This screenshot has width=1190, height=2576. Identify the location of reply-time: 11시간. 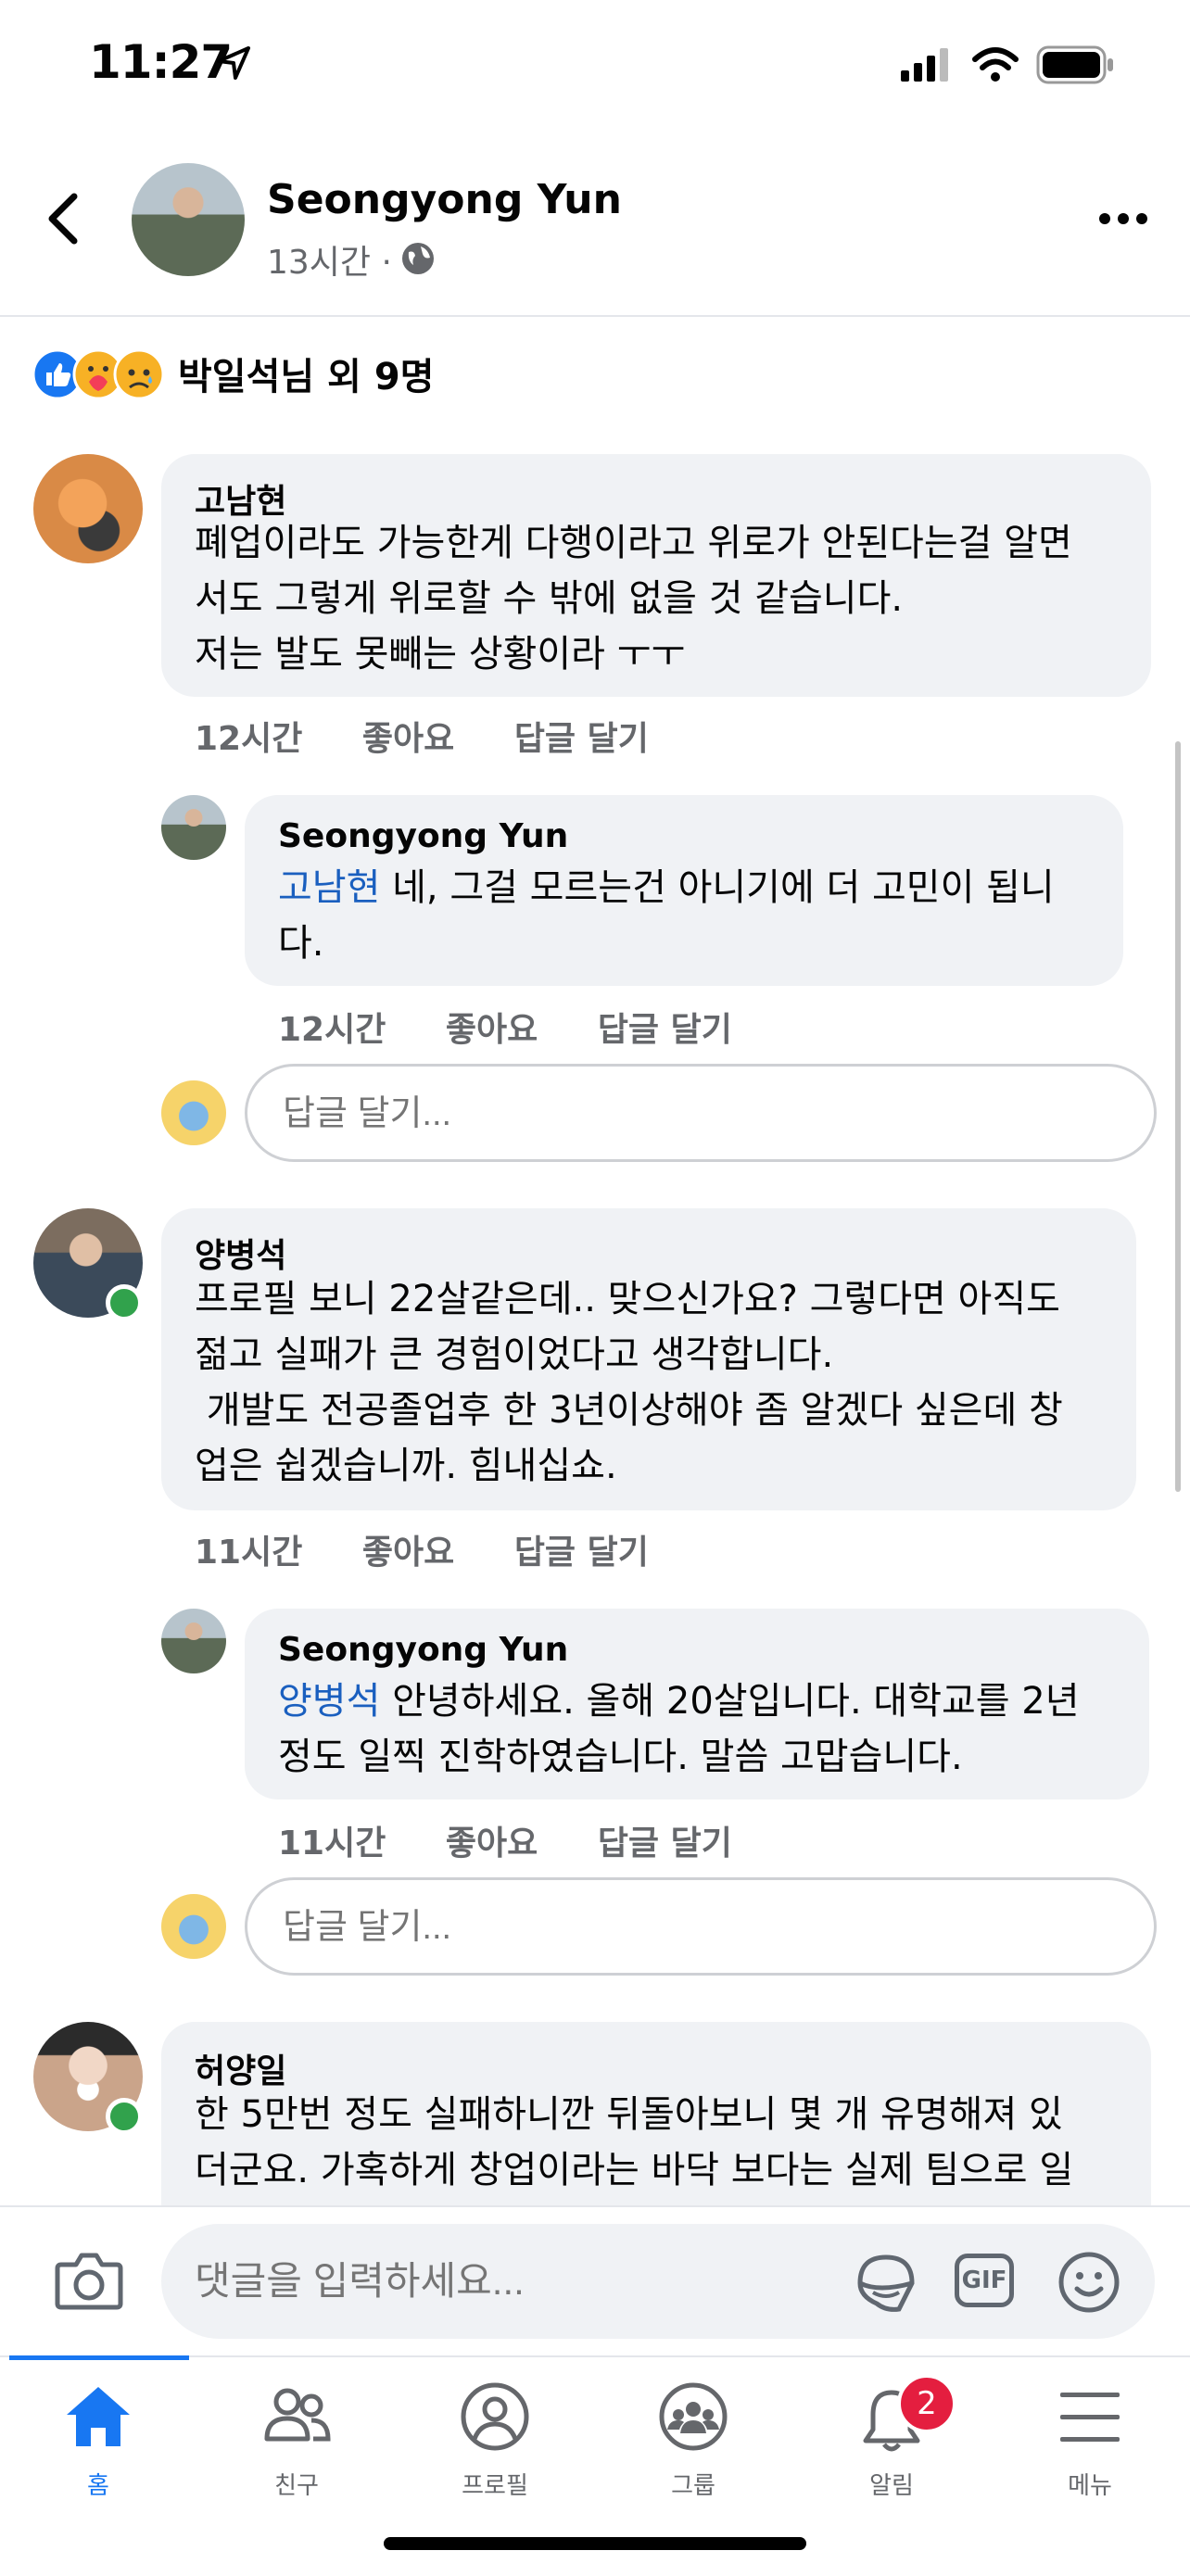
(332, 1844).